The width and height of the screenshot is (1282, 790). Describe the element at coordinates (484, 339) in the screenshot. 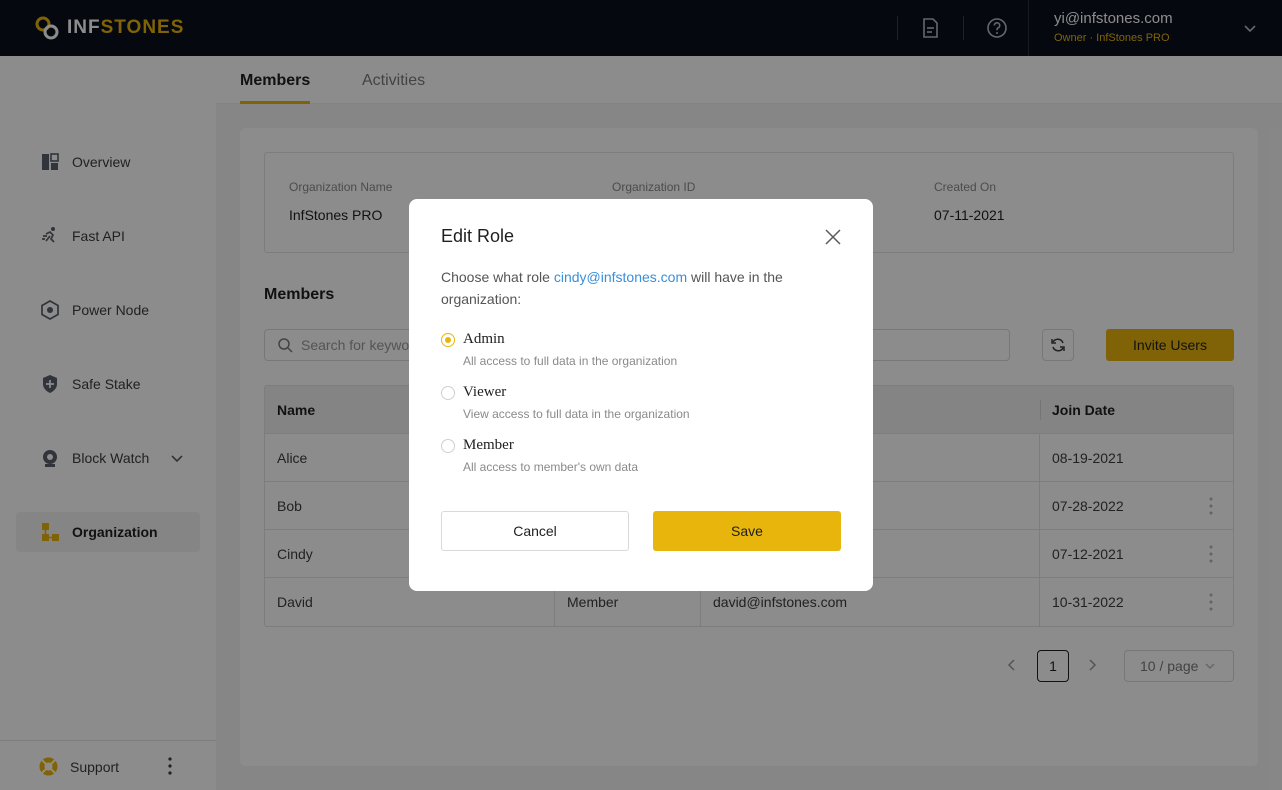

I see `role-option-label: Admin` at that location.